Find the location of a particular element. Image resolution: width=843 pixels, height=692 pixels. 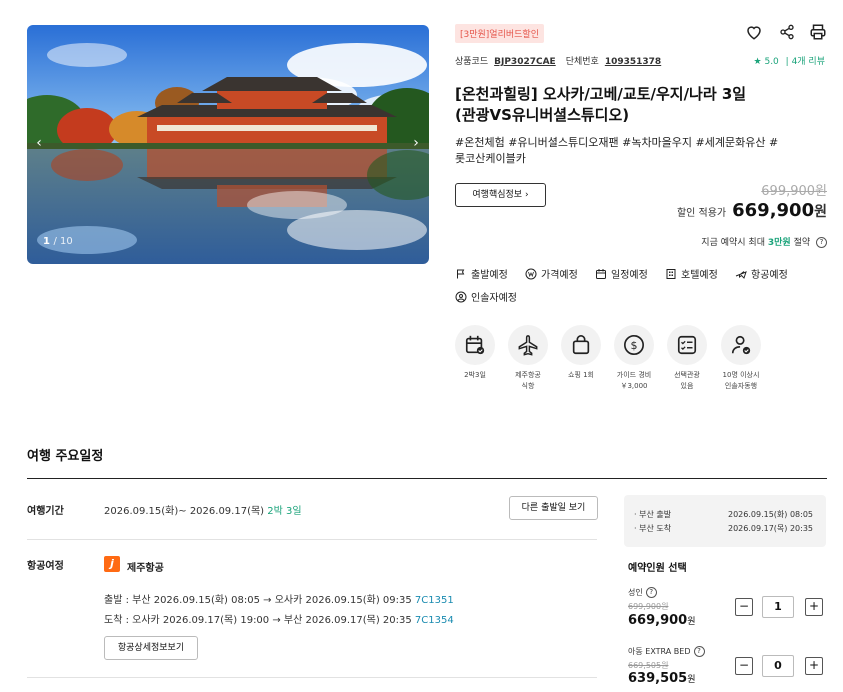

building-icon is located at coordinates (671, 273).